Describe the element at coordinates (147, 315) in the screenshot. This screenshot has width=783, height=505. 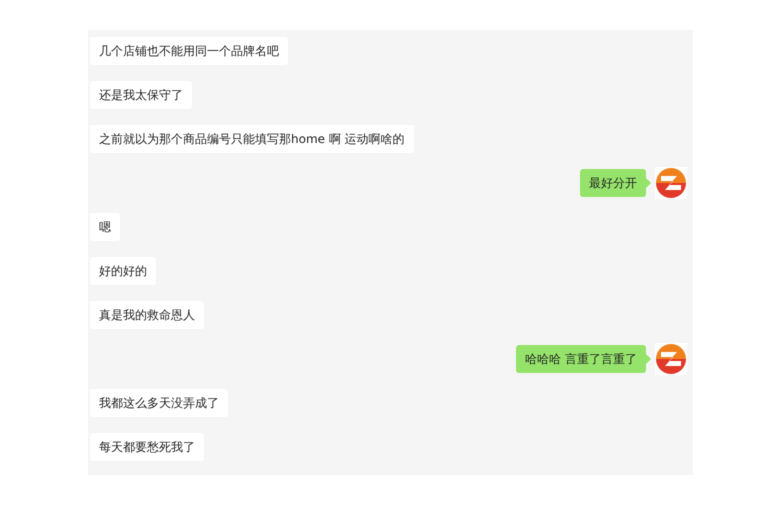
I see `message-bubble: 真是我的救命恩人` at that location.